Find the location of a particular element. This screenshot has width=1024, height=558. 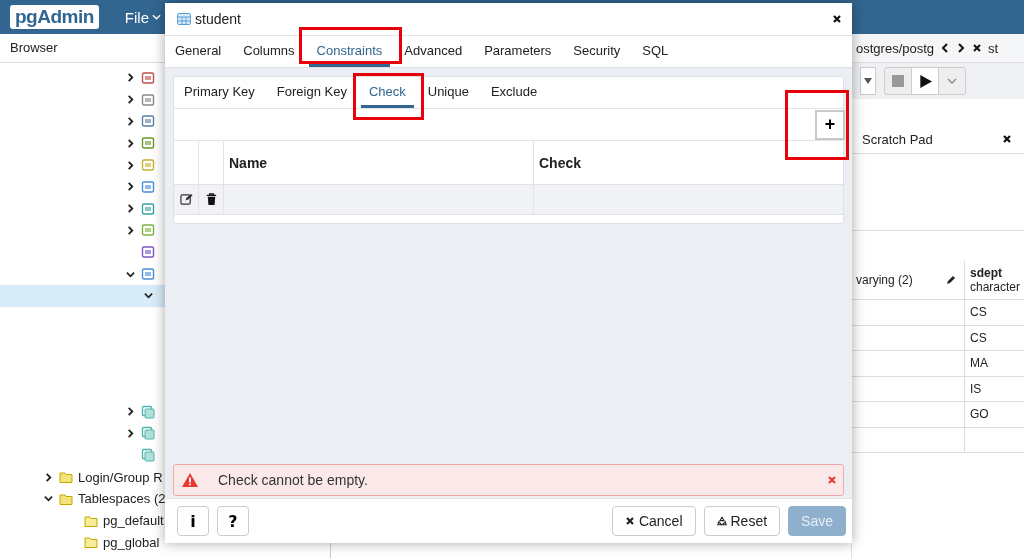

warning-icon is located at coordinates (190, 480).